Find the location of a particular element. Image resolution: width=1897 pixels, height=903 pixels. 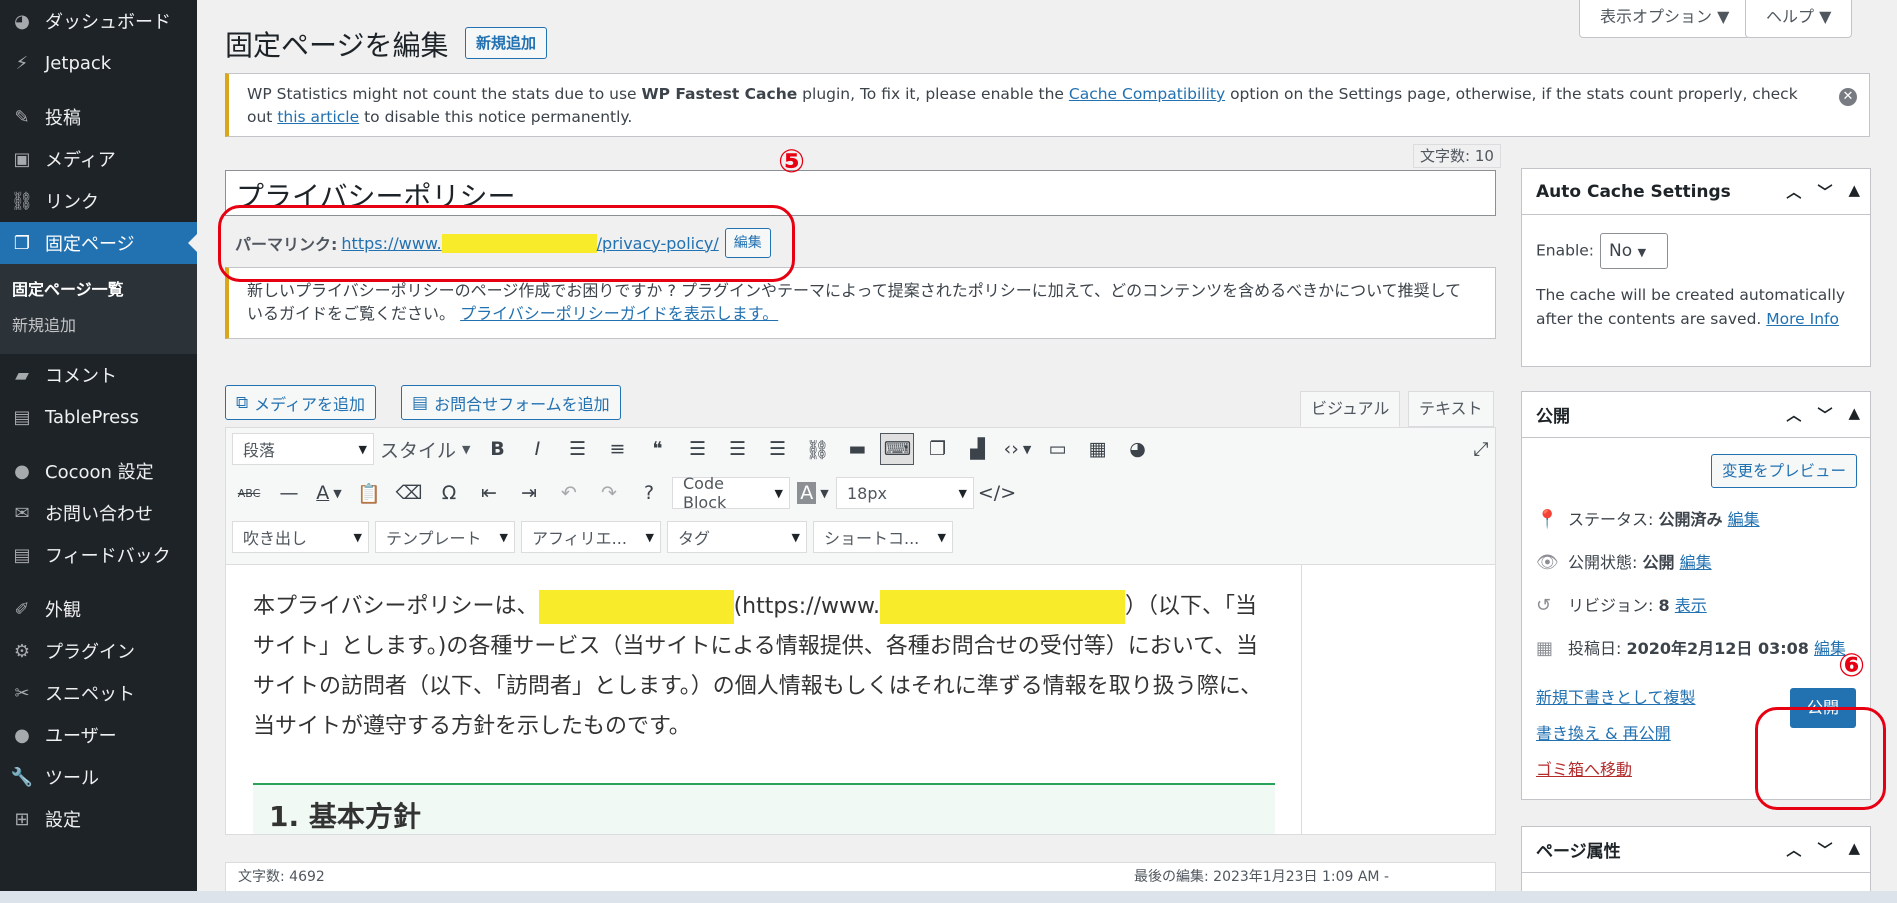

tab-visual: ビジュアル is located at coordinates (1350, 409).